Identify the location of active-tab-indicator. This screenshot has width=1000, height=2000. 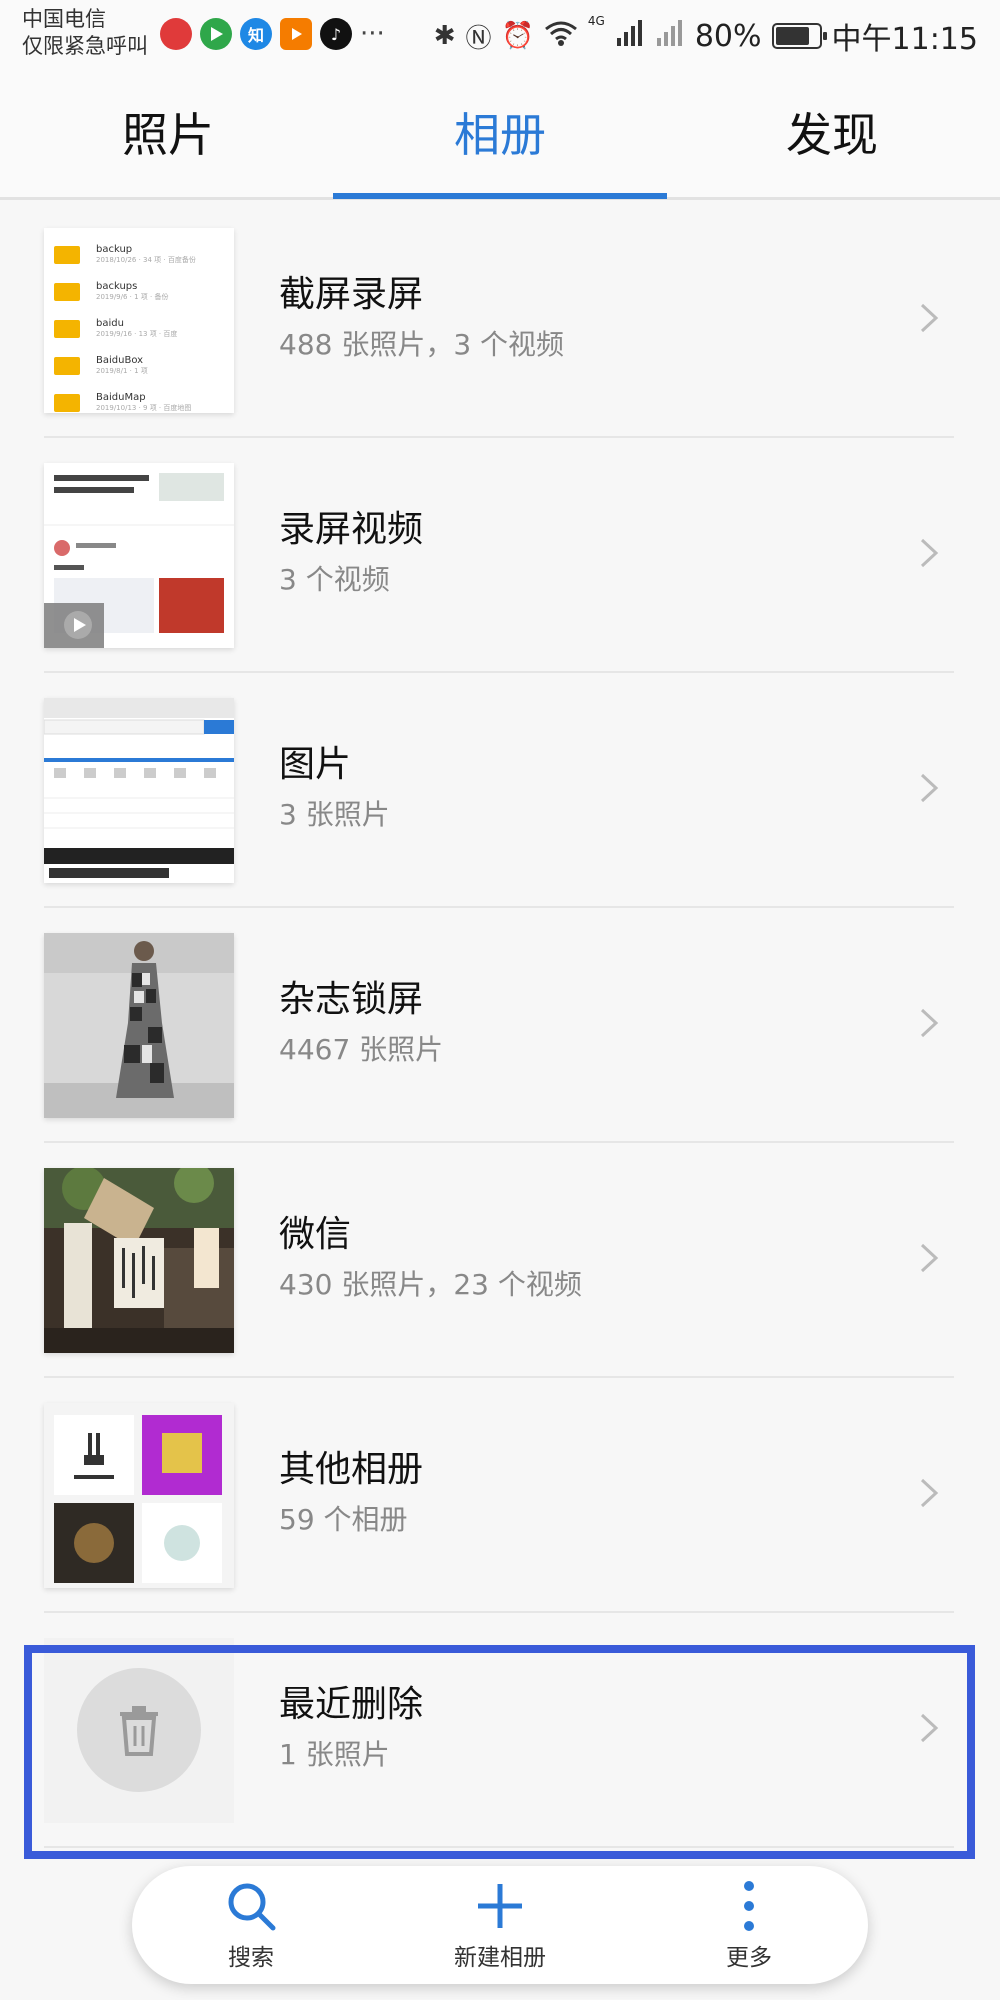
(500, 196).